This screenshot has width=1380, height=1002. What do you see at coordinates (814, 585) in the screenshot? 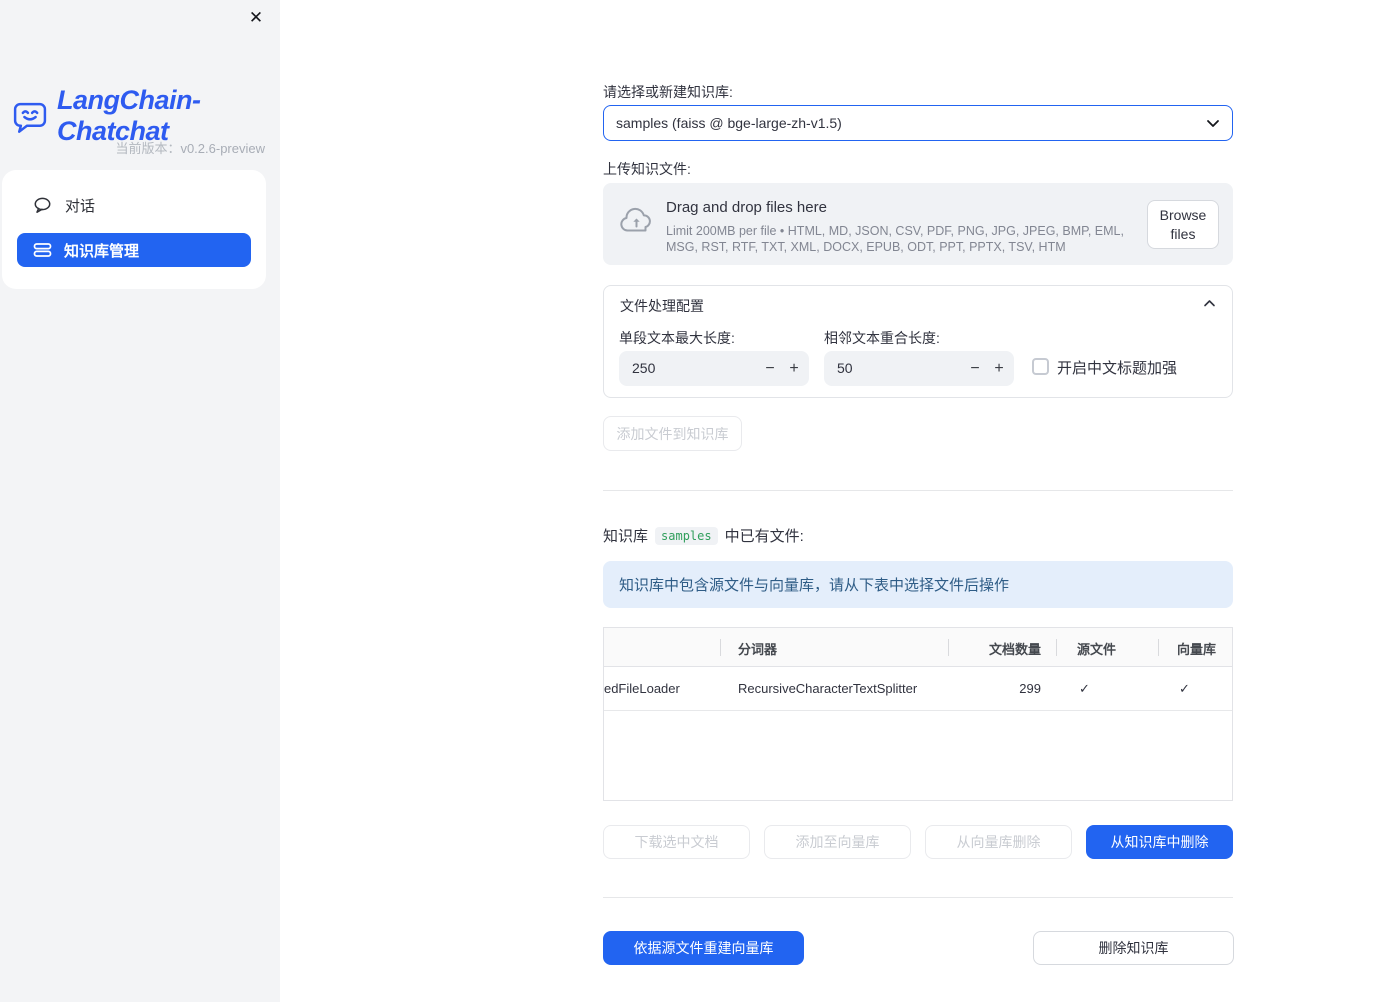
I see `info-alert-text: 知识库中包含源文件与向量库，请从下表中选择文件后操作` at bounding box center [814, 585].